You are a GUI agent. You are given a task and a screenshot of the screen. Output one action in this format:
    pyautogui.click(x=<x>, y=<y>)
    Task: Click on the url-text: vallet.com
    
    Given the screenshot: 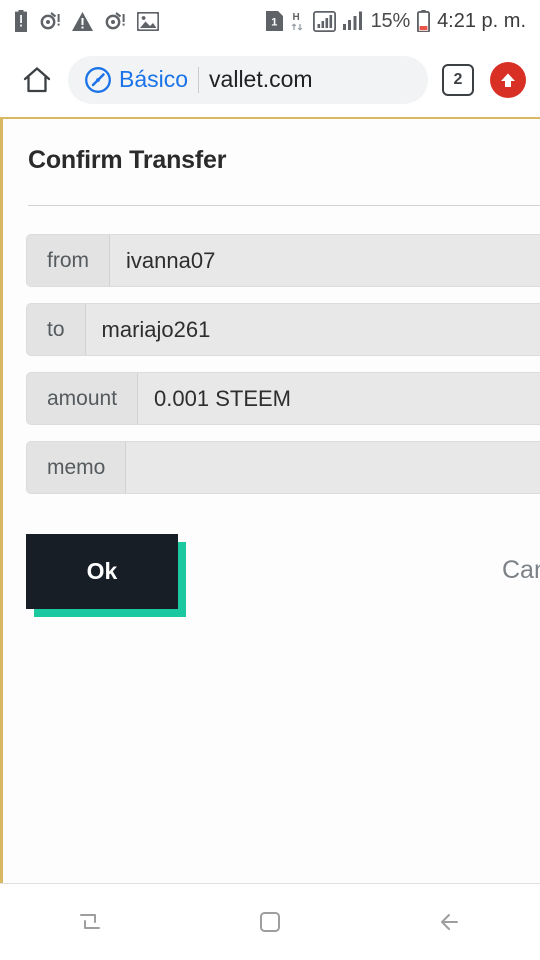 What is the action you would take?
    pyautogui.click(x=261, y=79)
    